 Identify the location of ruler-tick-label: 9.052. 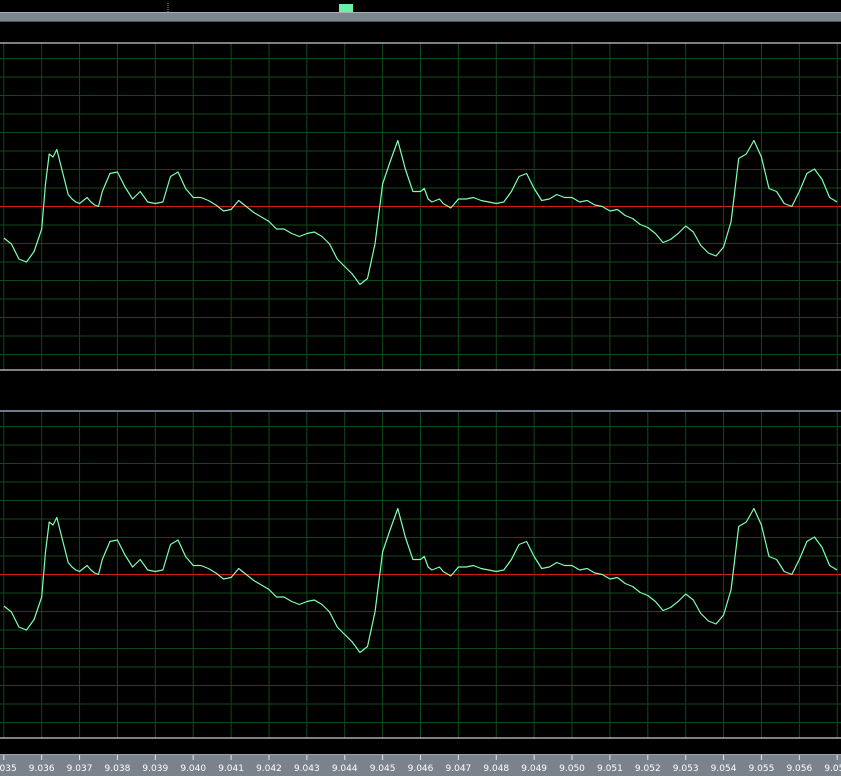
(648, 769).